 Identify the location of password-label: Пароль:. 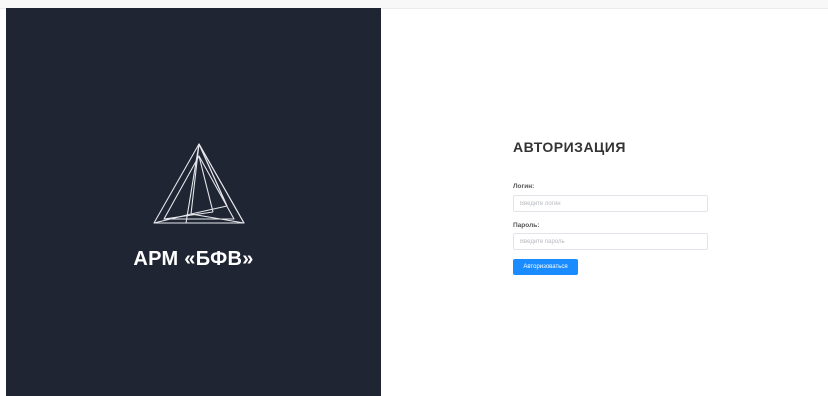
(526, 225).